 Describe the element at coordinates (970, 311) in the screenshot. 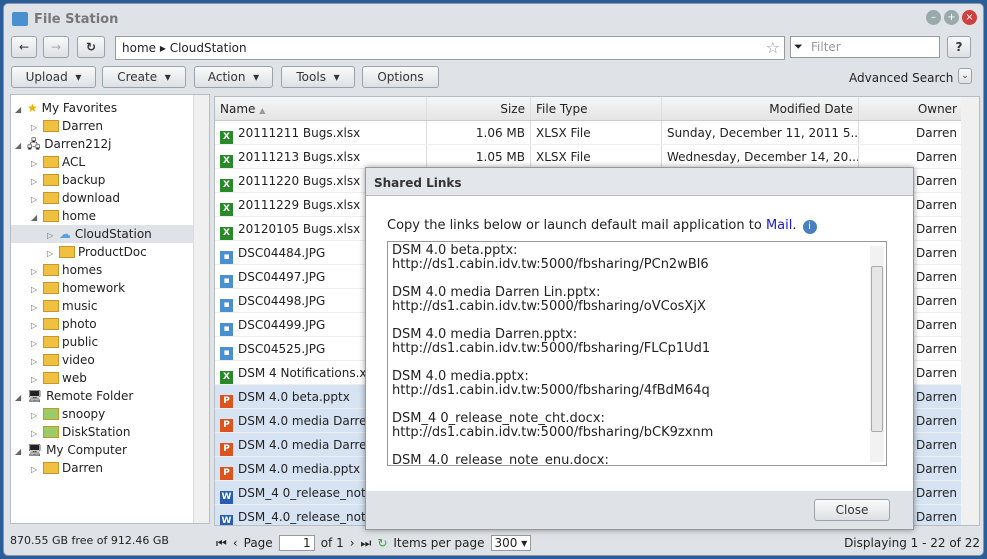

I see `file-list-scrollbar` at that location.